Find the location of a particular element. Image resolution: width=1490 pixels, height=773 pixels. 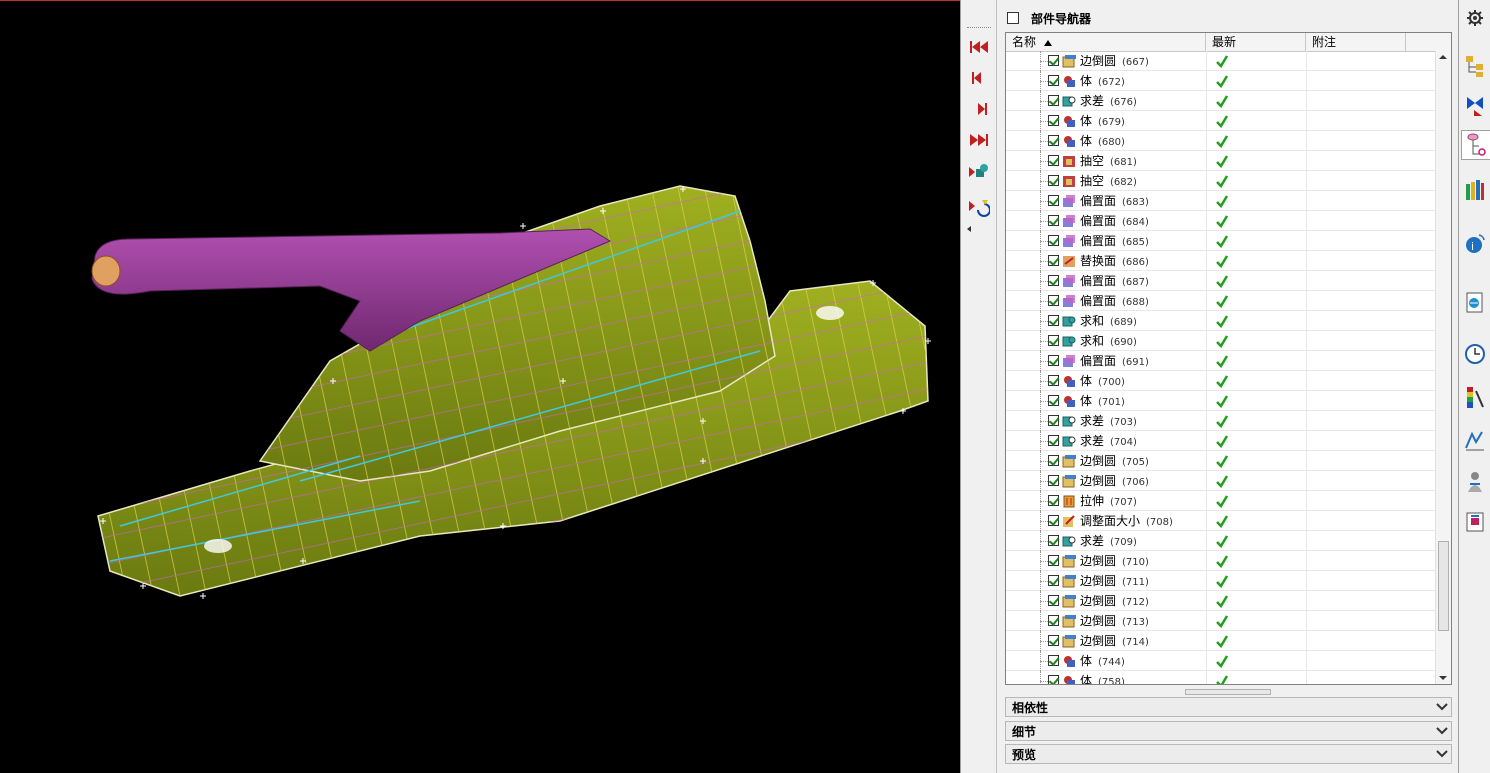

feature-name-cell: 偏置面 (688) is located at coordinates (1106, 301).